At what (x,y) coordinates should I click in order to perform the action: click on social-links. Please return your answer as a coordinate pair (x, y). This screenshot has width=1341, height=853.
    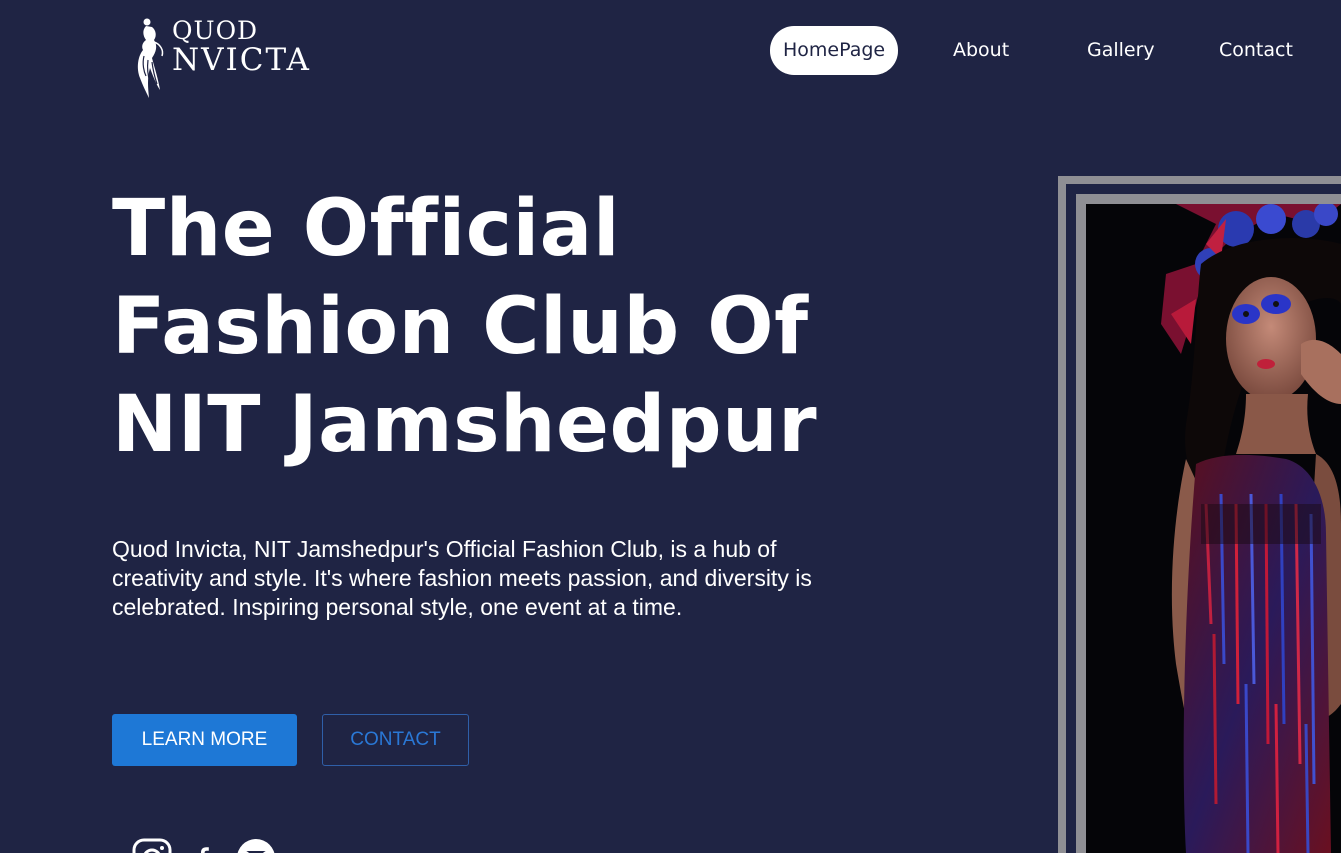
    Looking at the image, I should click on (204, 845).